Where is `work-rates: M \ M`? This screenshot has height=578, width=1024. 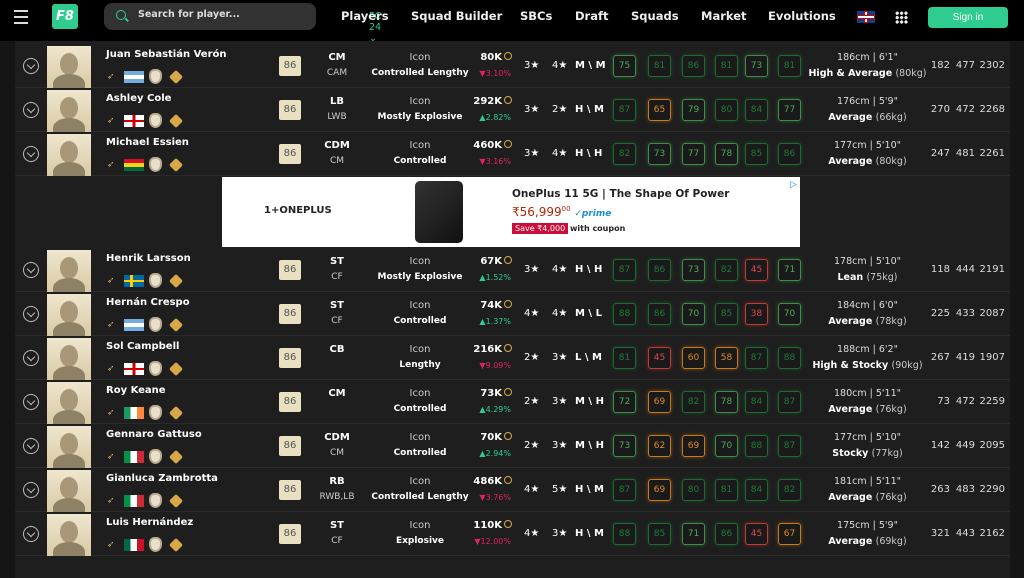 work-rates: M \ M is located at coordinates (590, 65).